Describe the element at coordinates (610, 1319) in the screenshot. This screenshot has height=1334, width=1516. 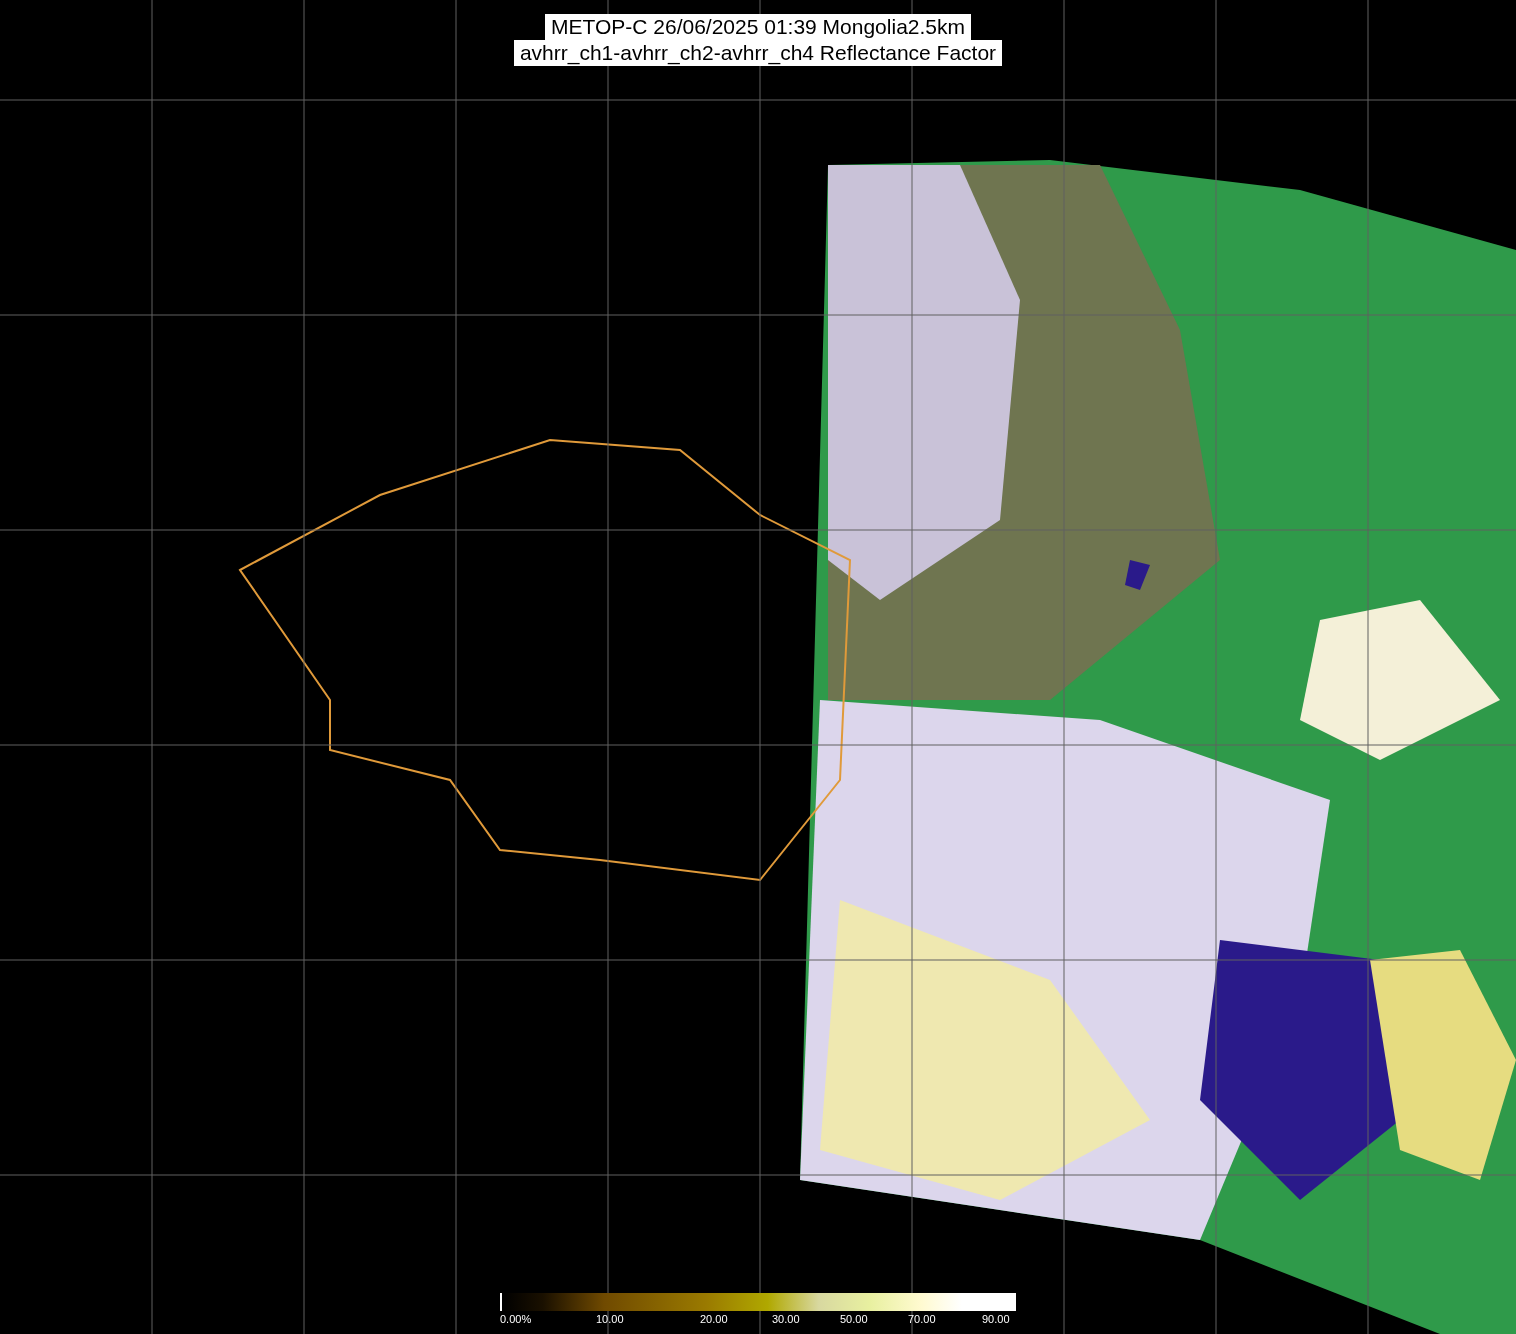
I see `colorbar-label: 10.00` at that location.